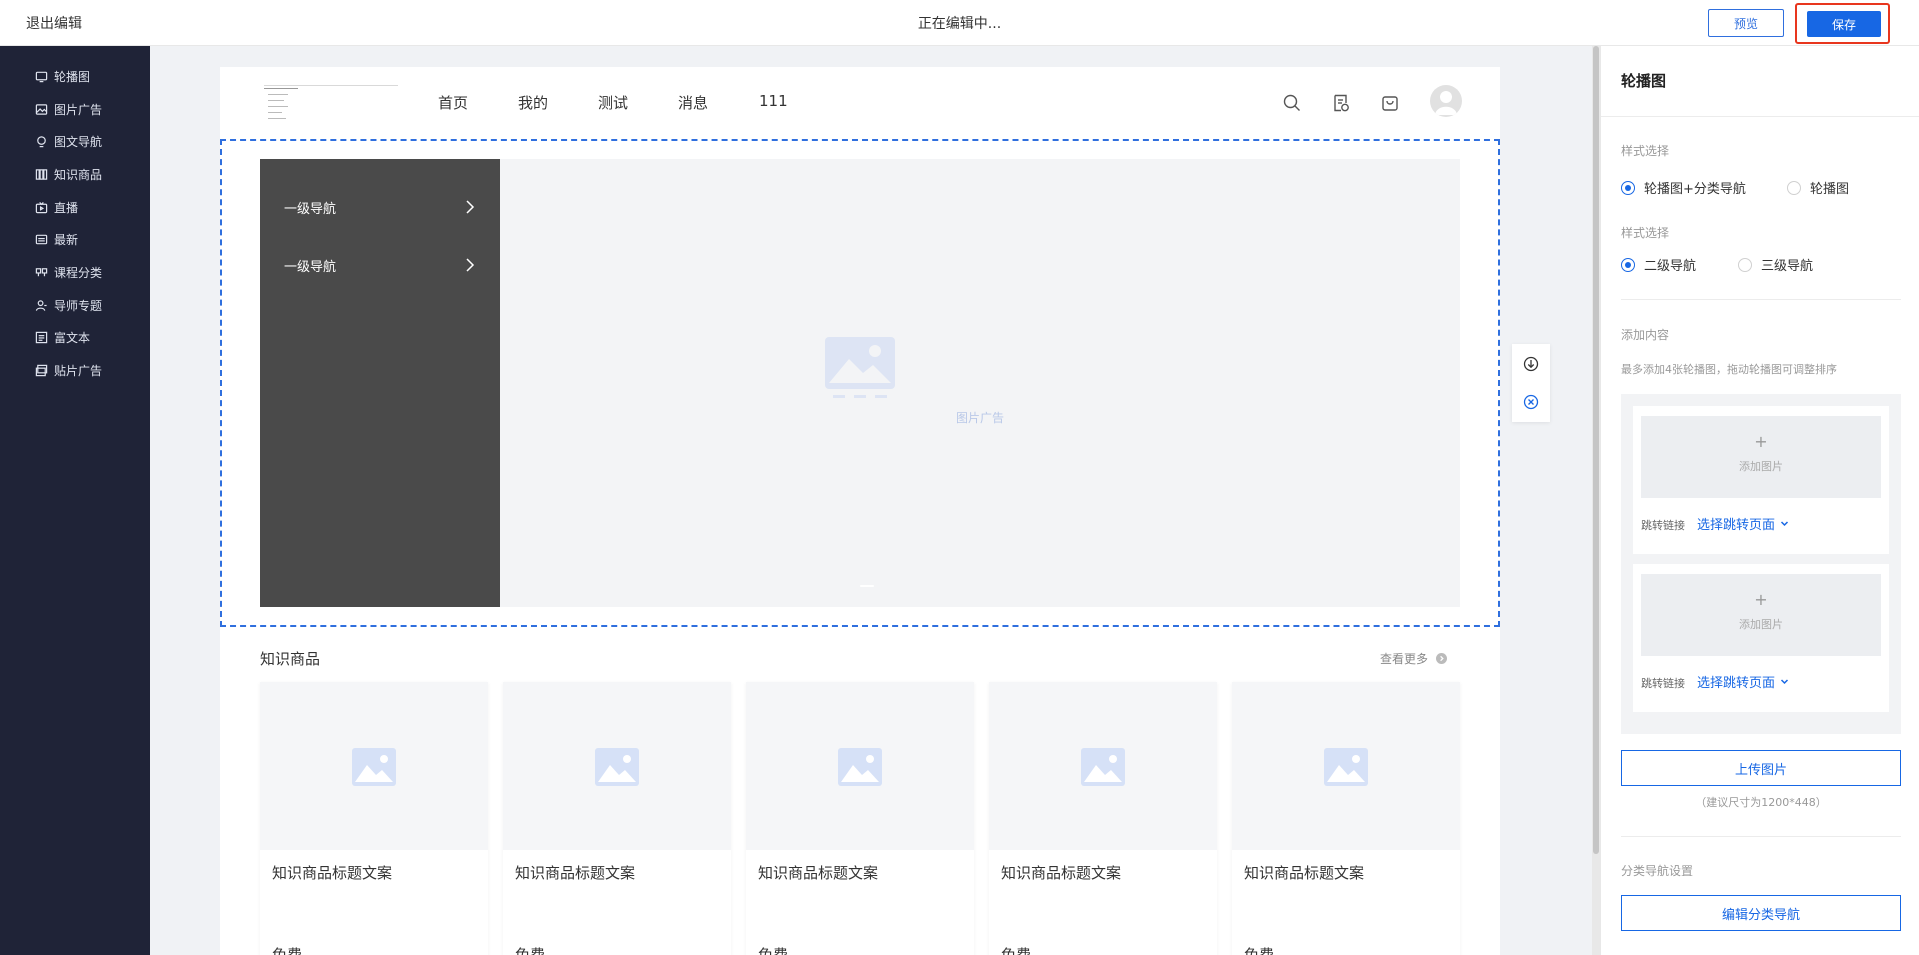 The height and width of the screenshot is (955, 1919). Describe the element at coordinates (66, 207) in the screenshot. I see `sidebar-item-label: 直播` at that location.